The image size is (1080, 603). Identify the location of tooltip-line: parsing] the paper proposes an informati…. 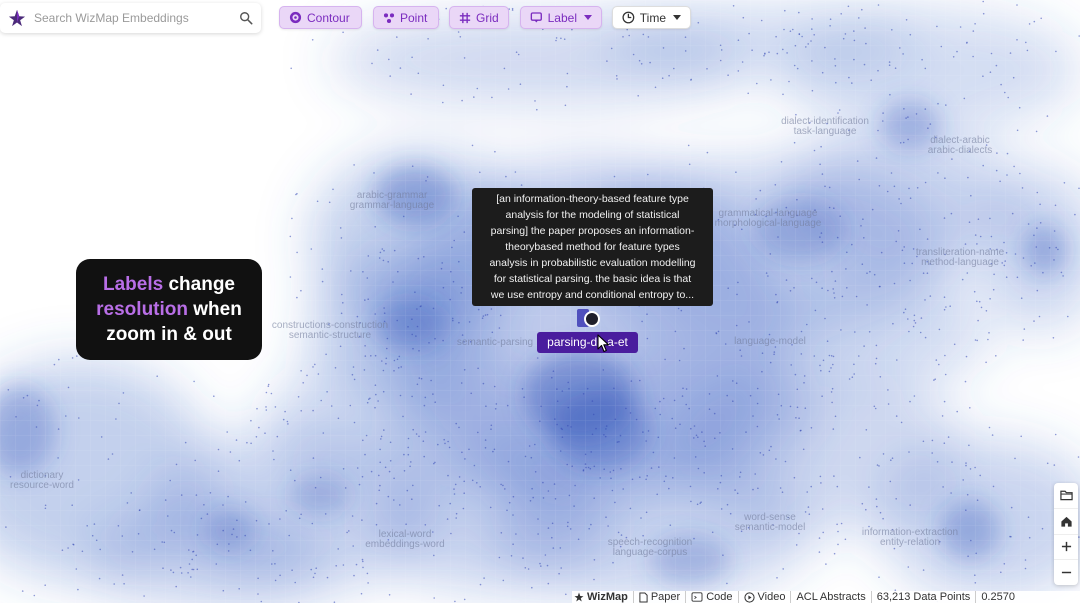
(592, 231).